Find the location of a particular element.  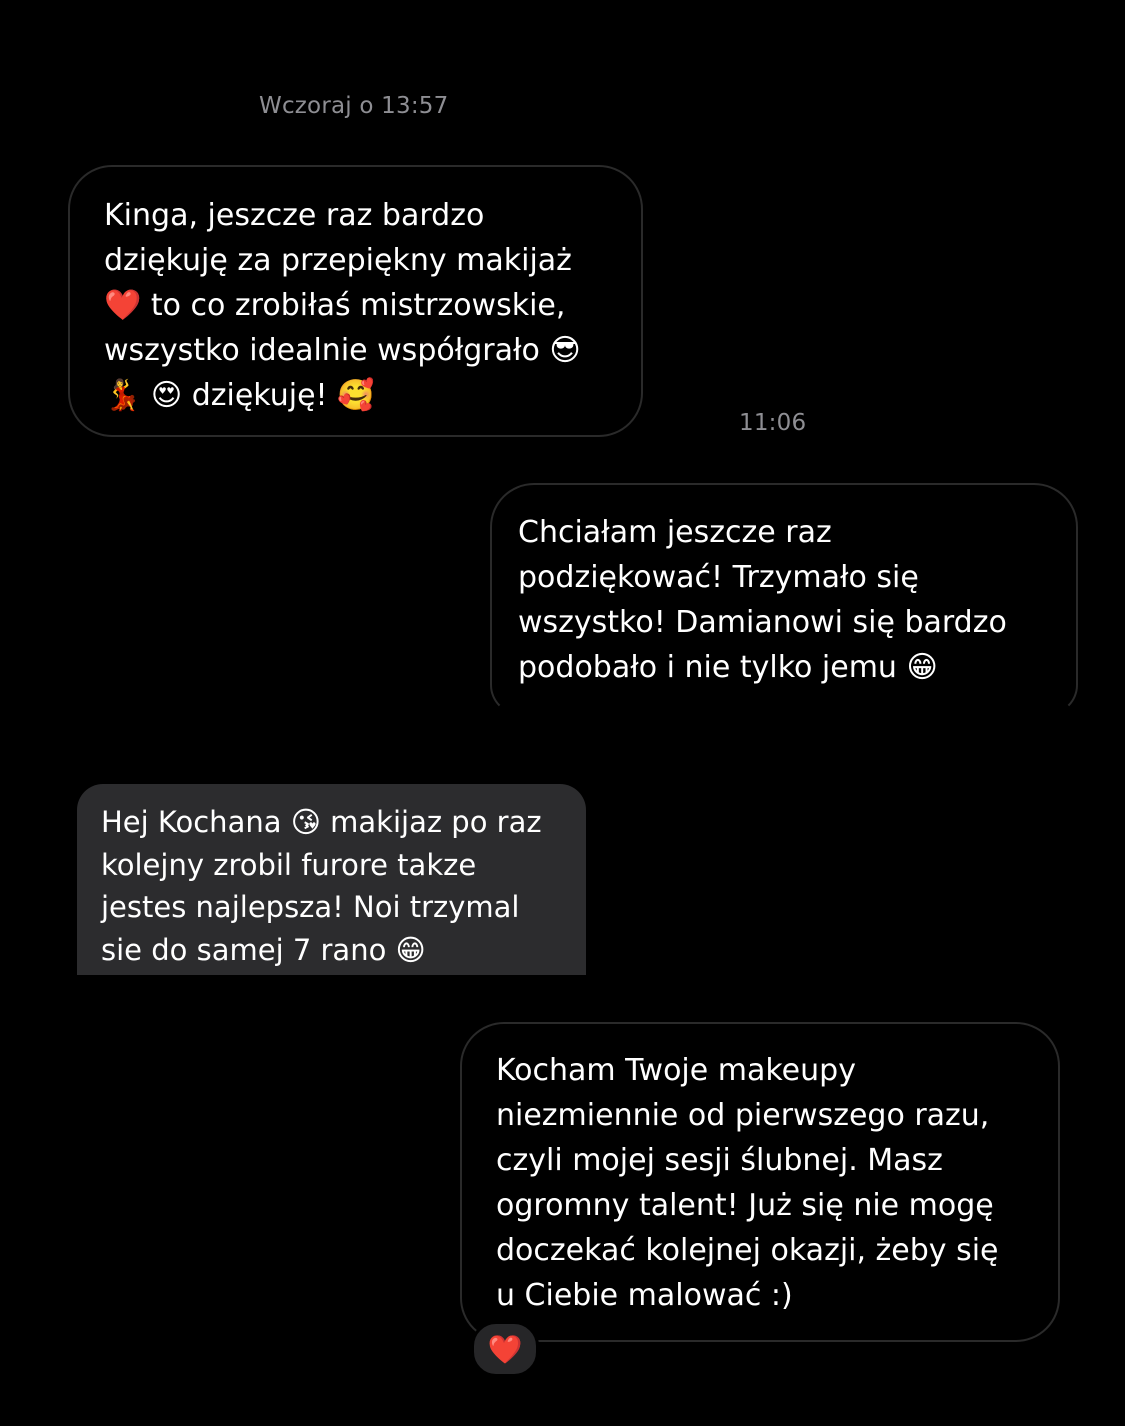

message-line: ❤️ to co zrobiłaś mistrzowskie, is located at coordinates (335, 305).